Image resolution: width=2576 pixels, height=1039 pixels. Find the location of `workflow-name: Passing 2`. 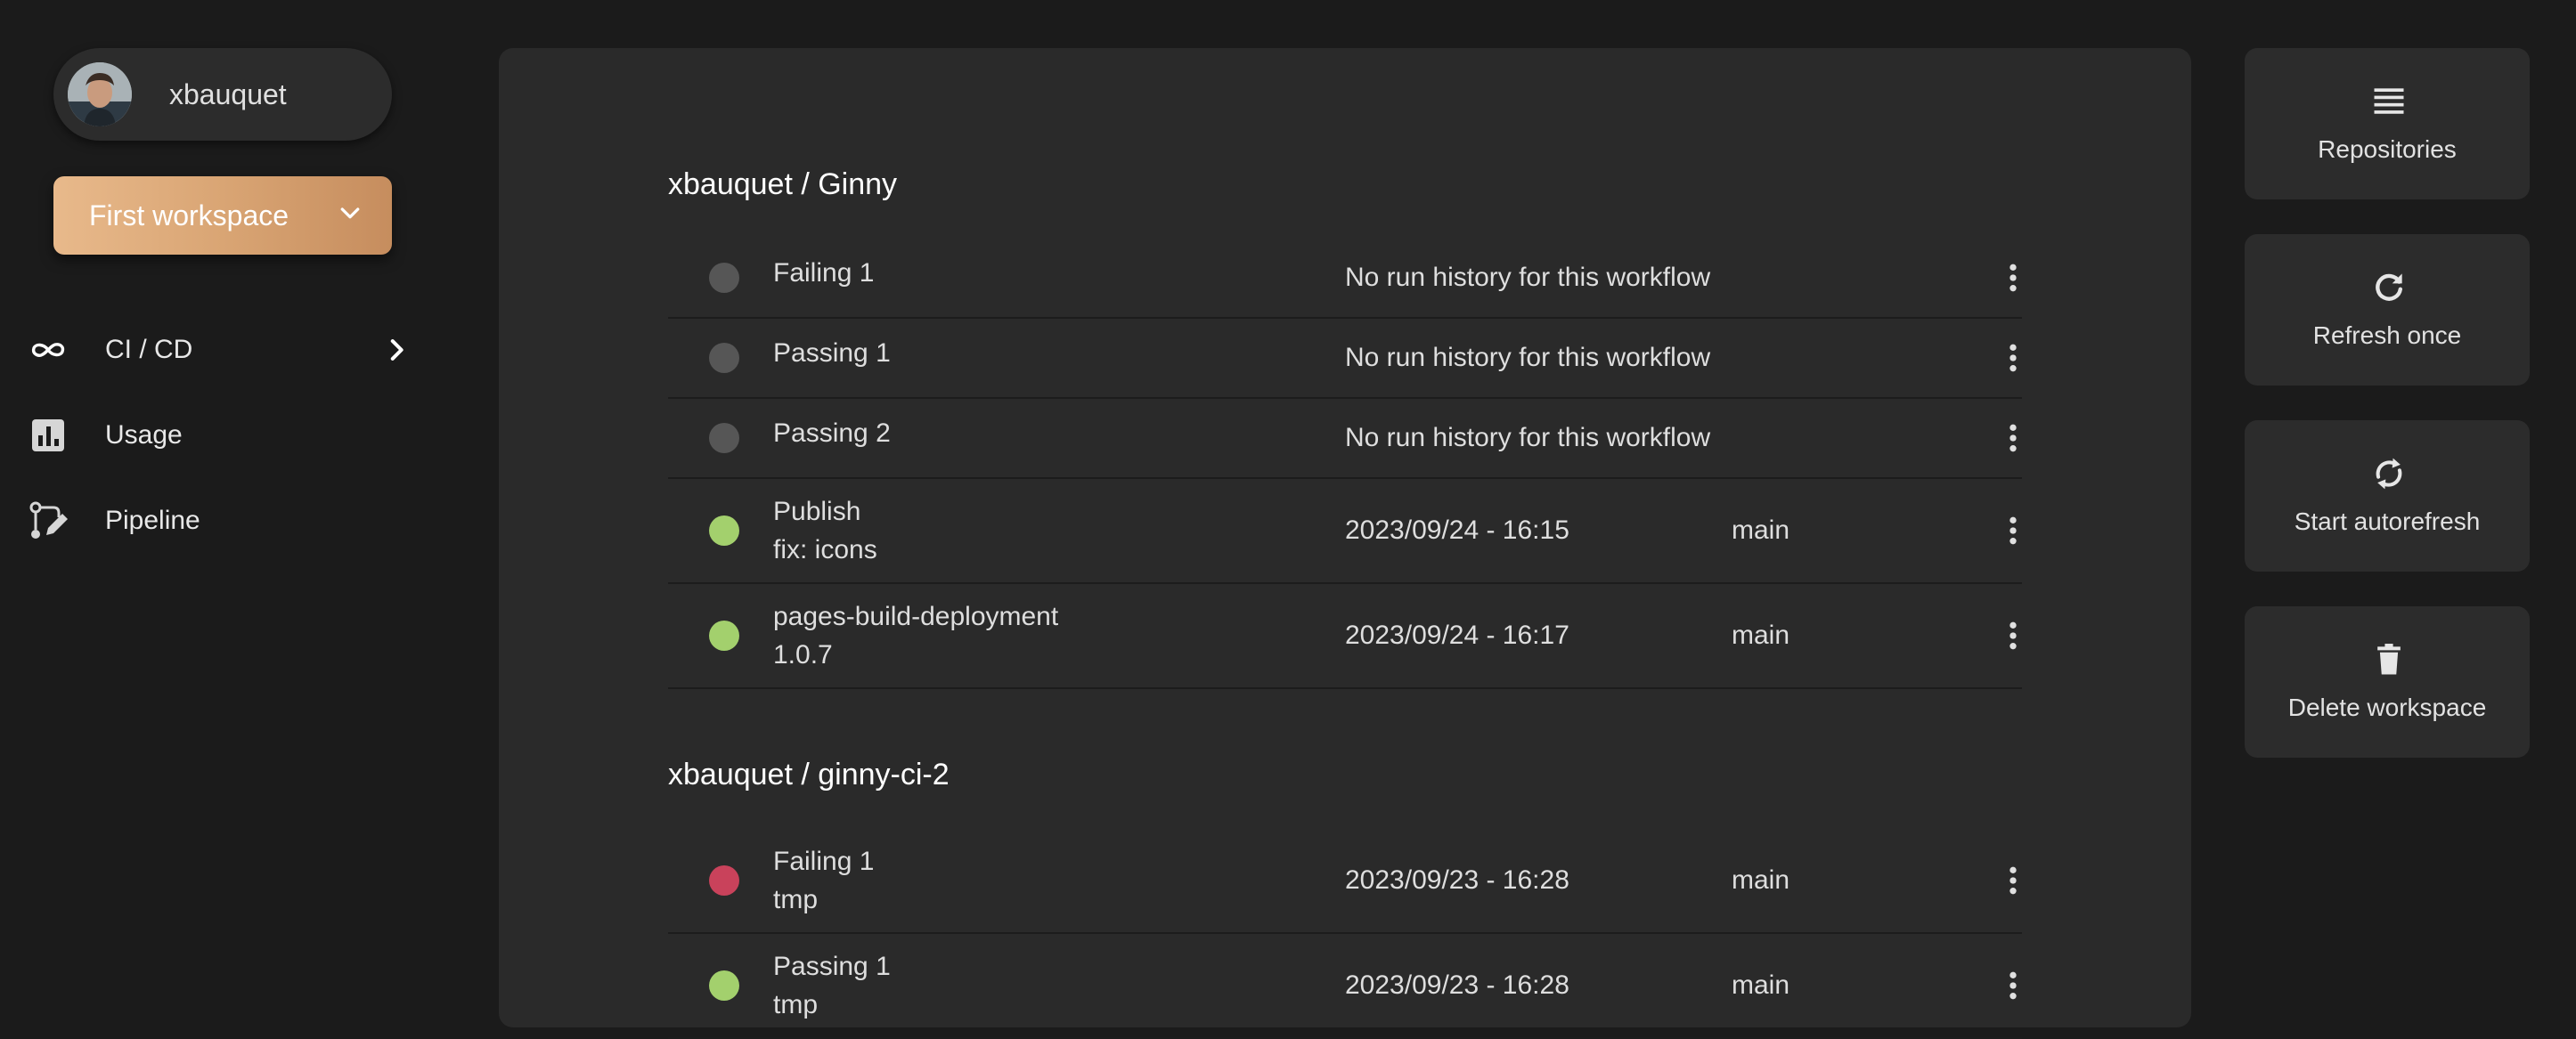

workflow-name: Passing 2 is located at coordinates (832, 433).